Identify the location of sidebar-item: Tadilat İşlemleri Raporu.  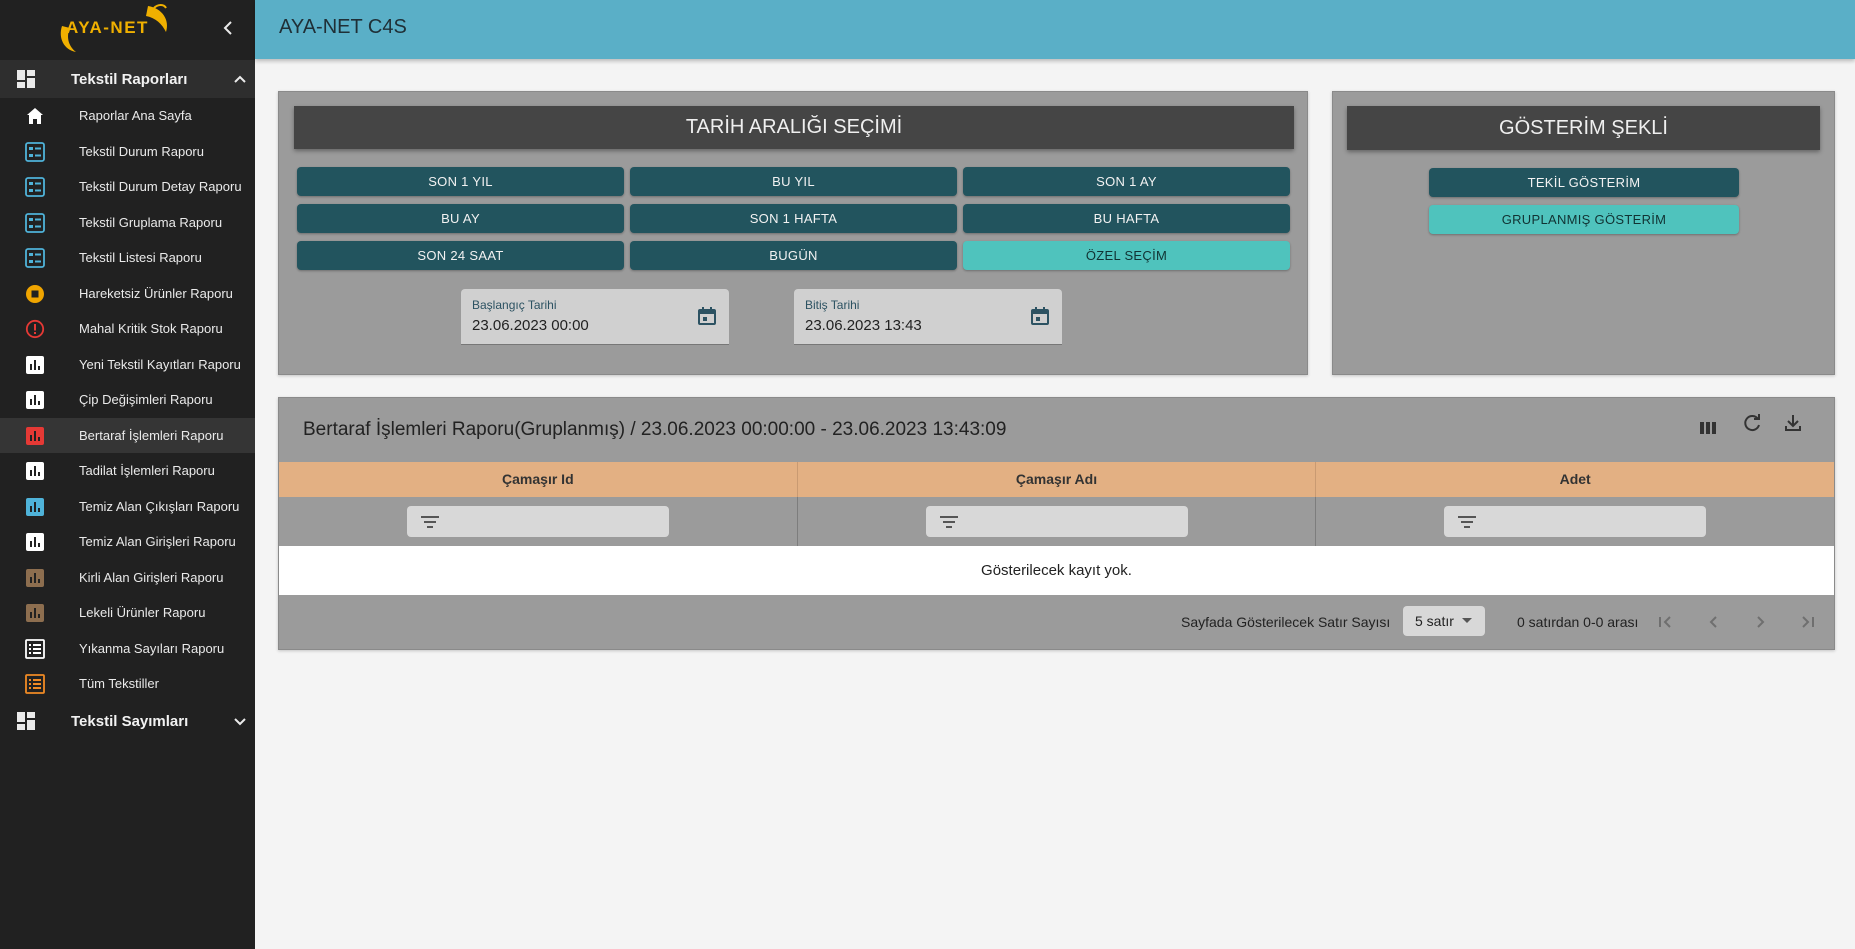
(127, 471).